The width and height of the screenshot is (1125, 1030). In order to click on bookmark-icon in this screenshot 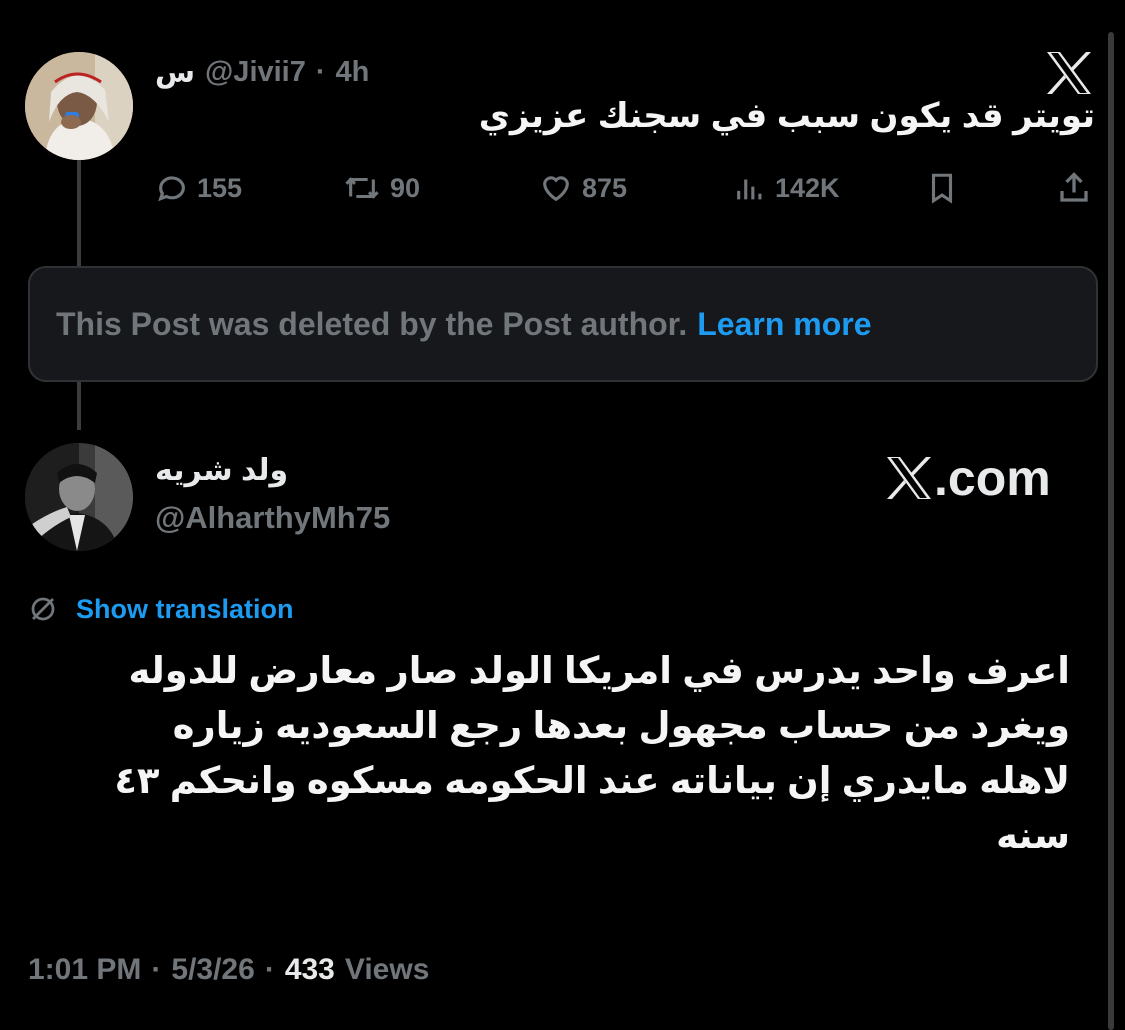, I will do `click(942, 188)`.